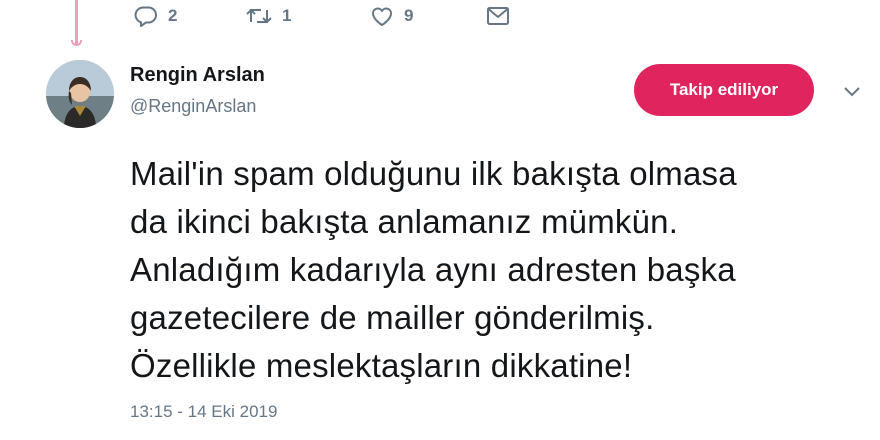 The width and height of the screenshot is (880, 440). I want to click on following-button: Takip ediliyor, so click(724, 90).